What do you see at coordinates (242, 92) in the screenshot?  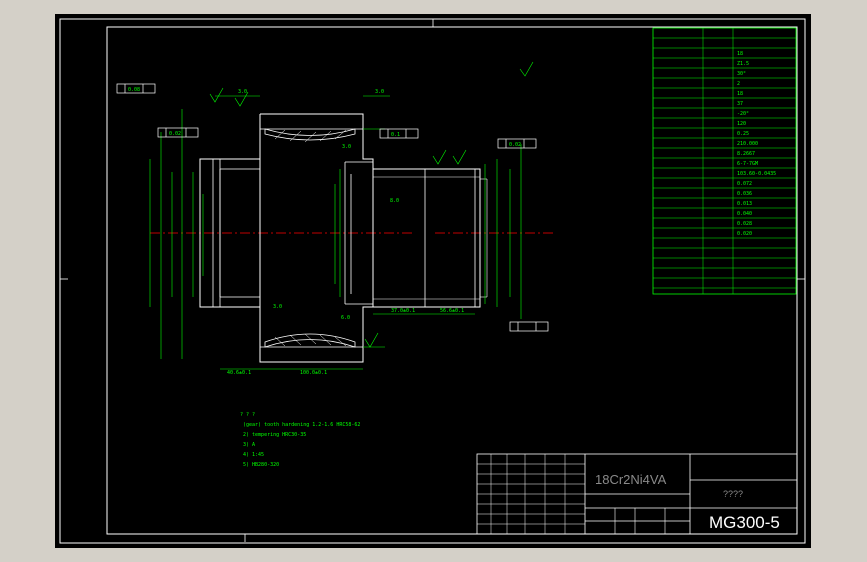 I see `dim-top-left: 3.0` at bounding box center [242, 92].